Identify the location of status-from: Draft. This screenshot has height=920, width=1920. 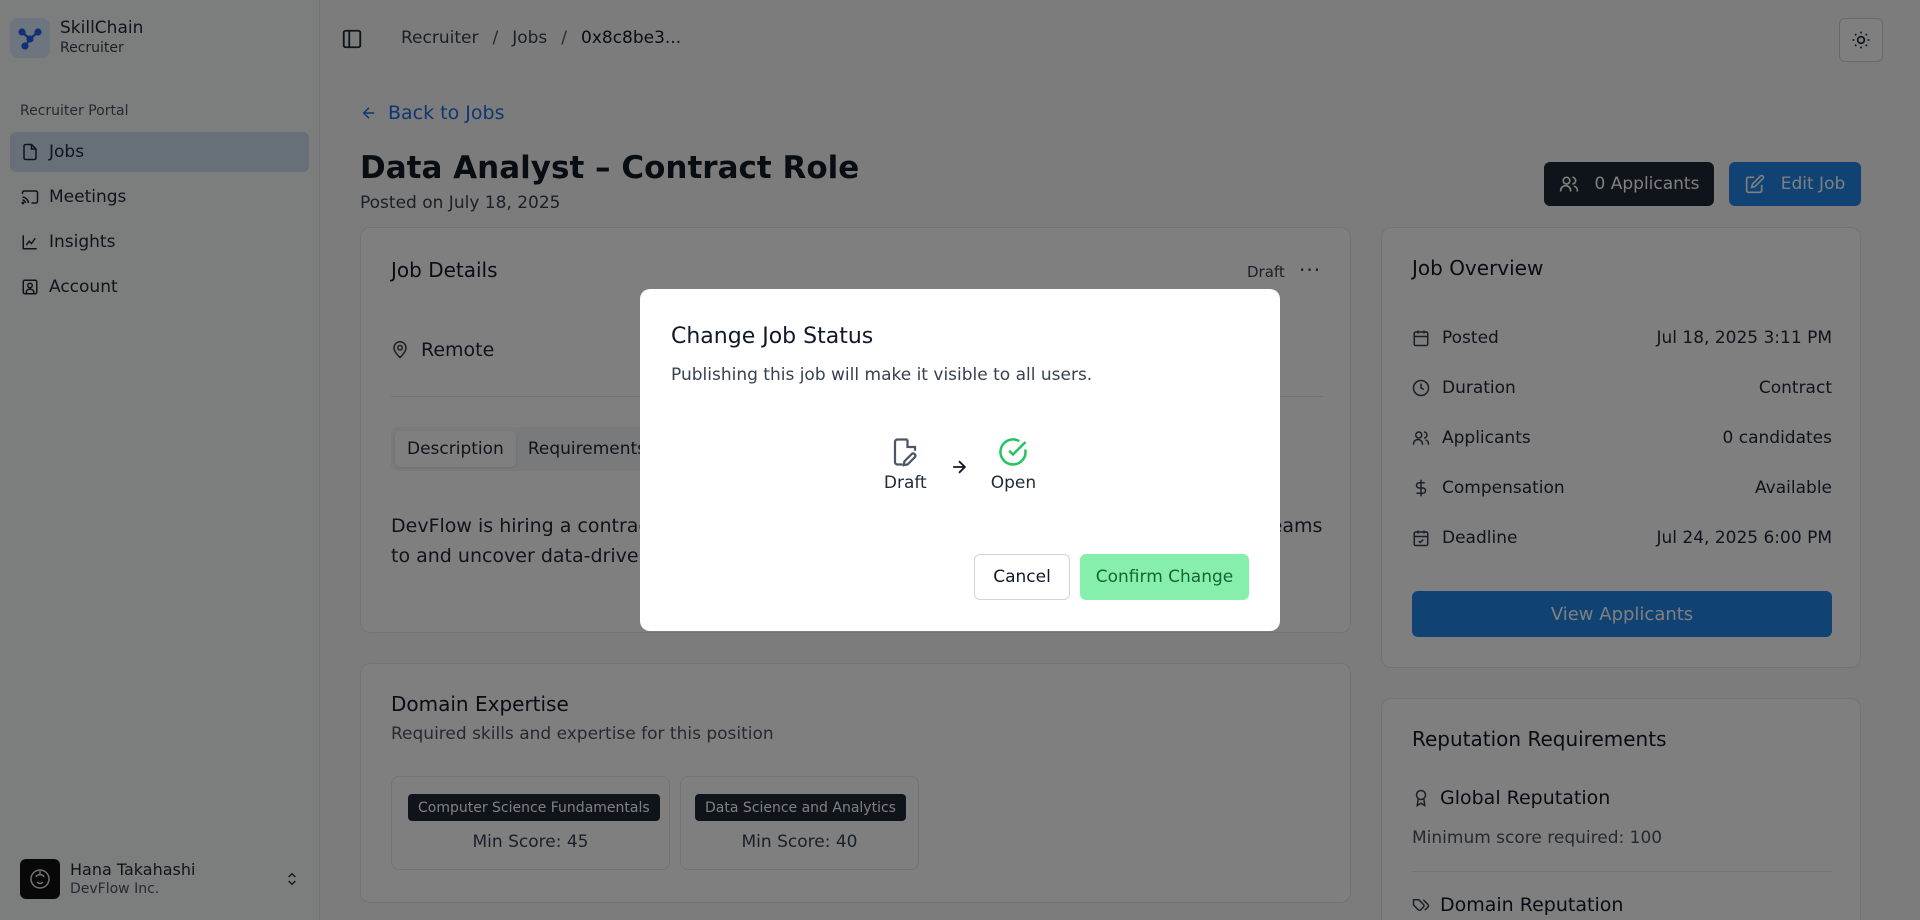
(905, 465).